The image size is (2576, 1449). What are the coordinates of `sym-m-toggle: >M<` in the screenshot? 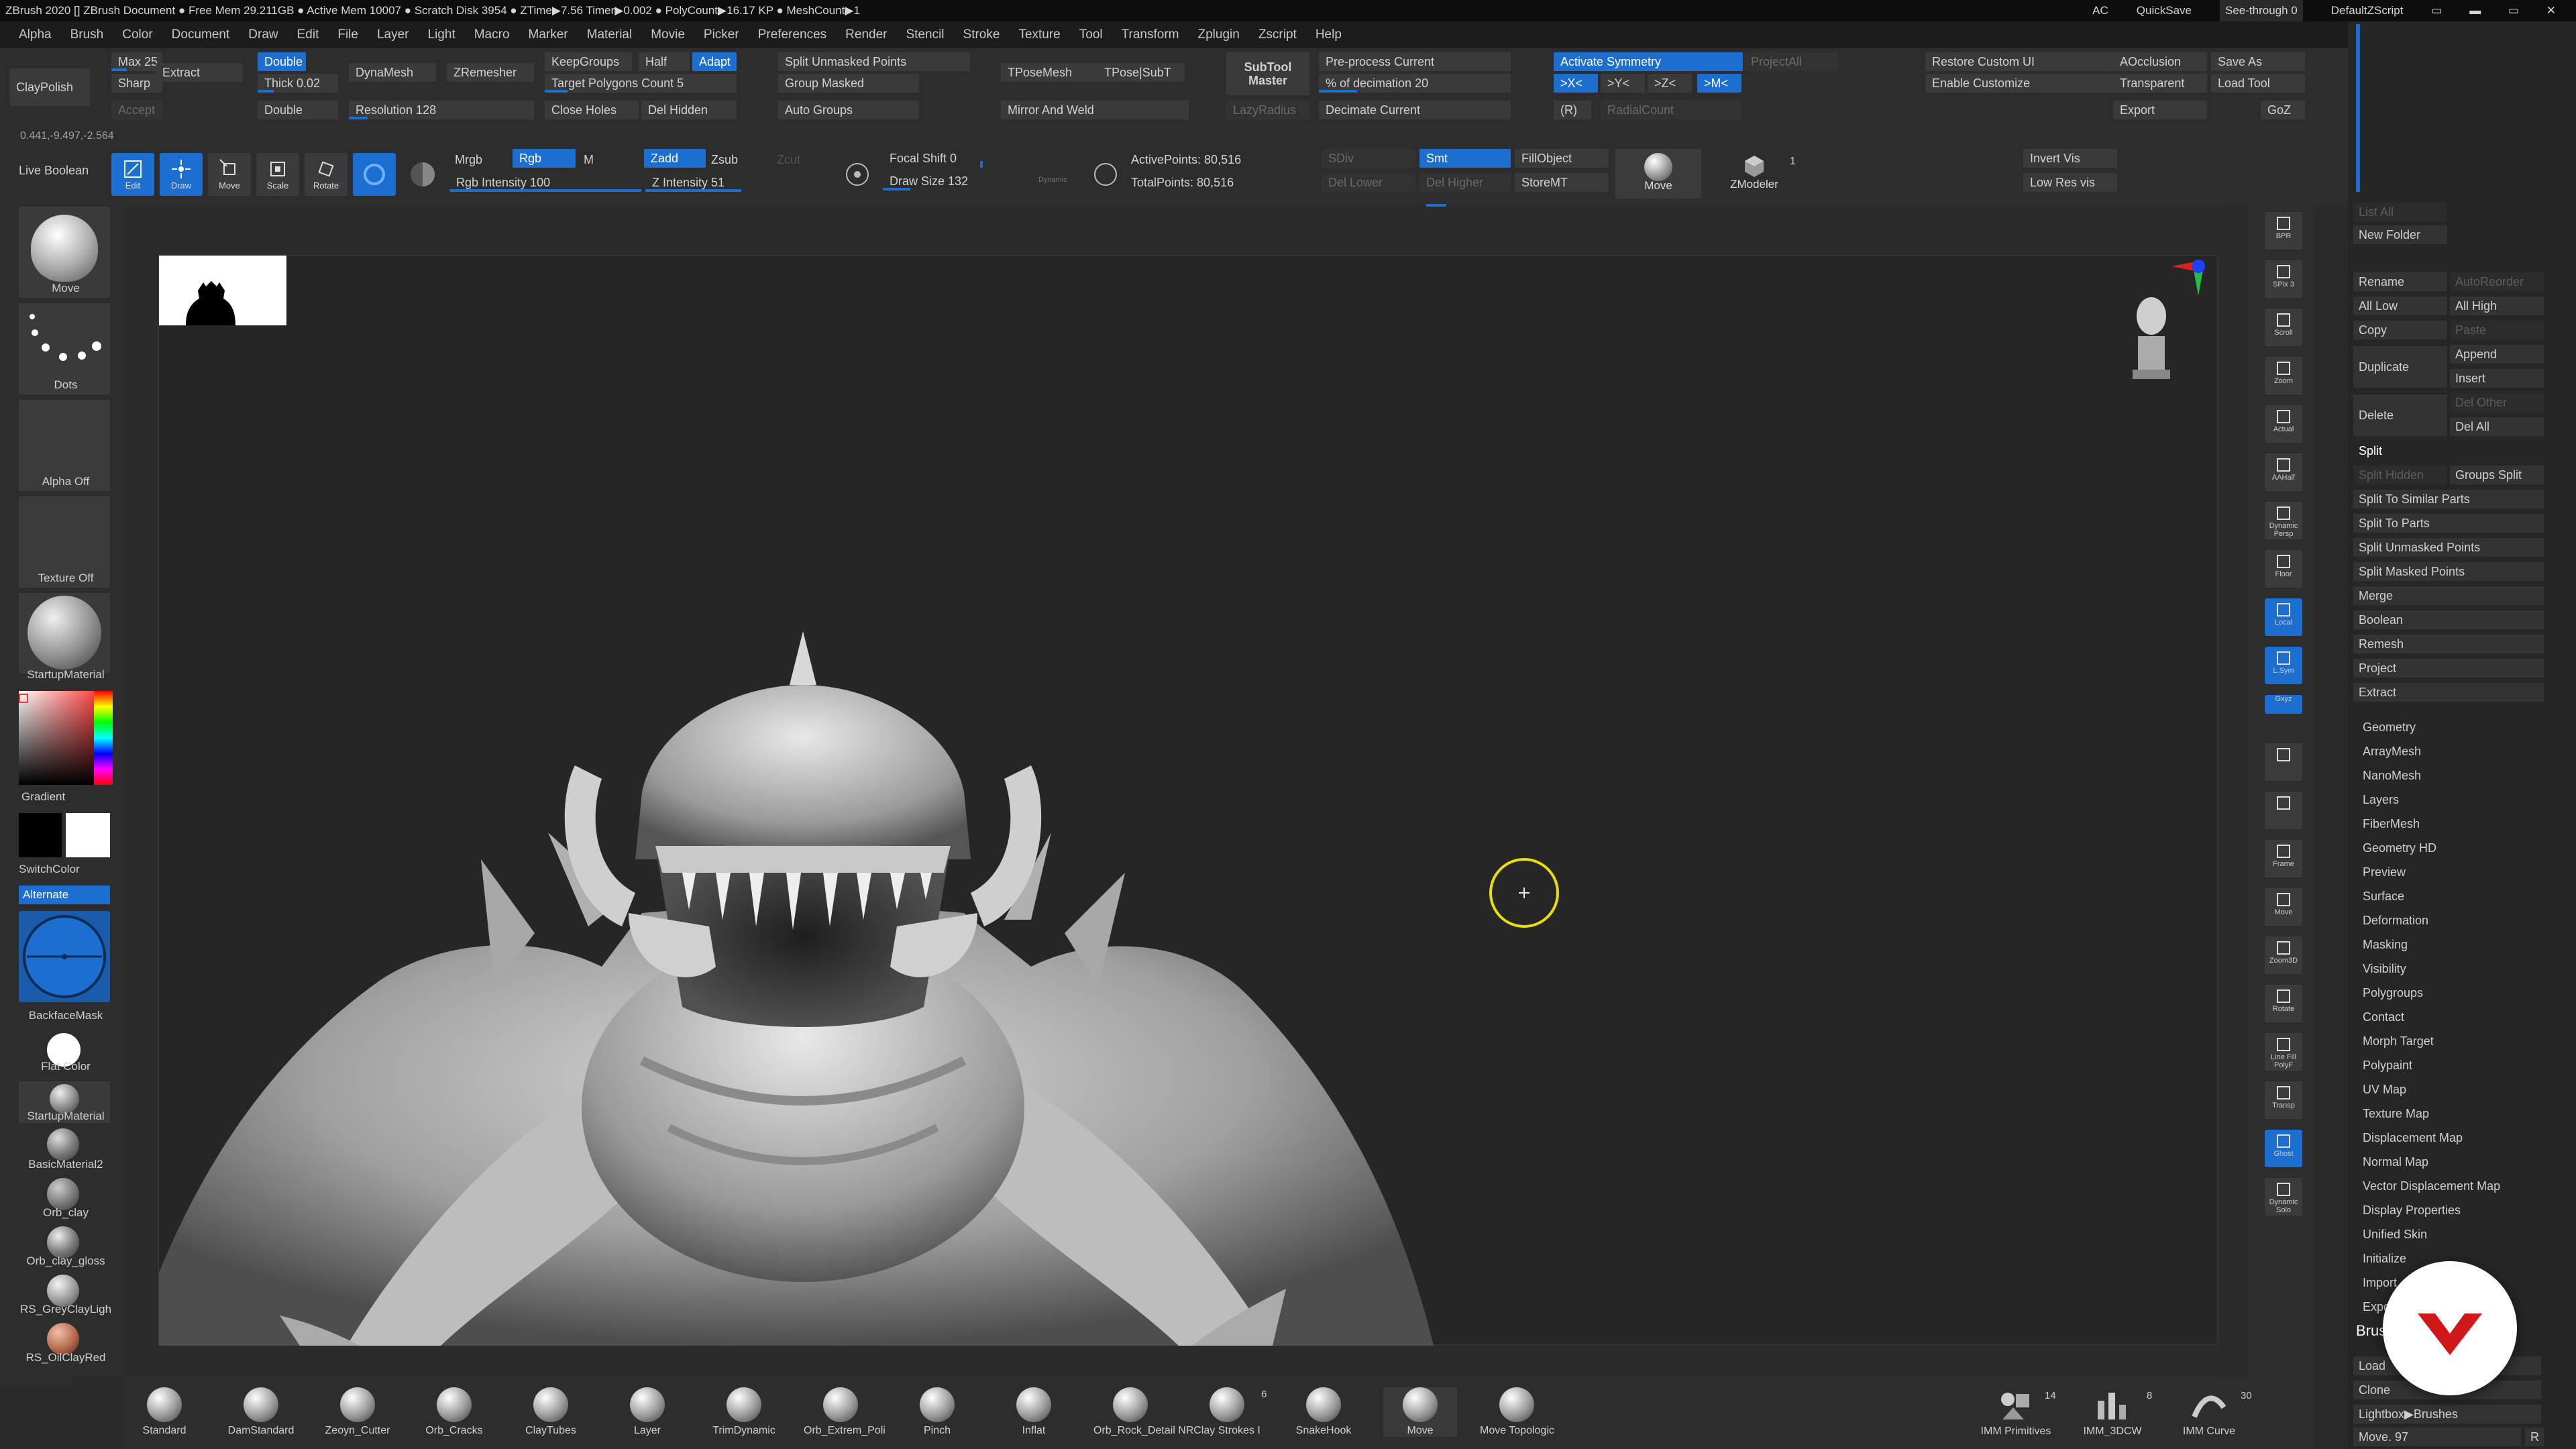 It's located at (1719, 83).